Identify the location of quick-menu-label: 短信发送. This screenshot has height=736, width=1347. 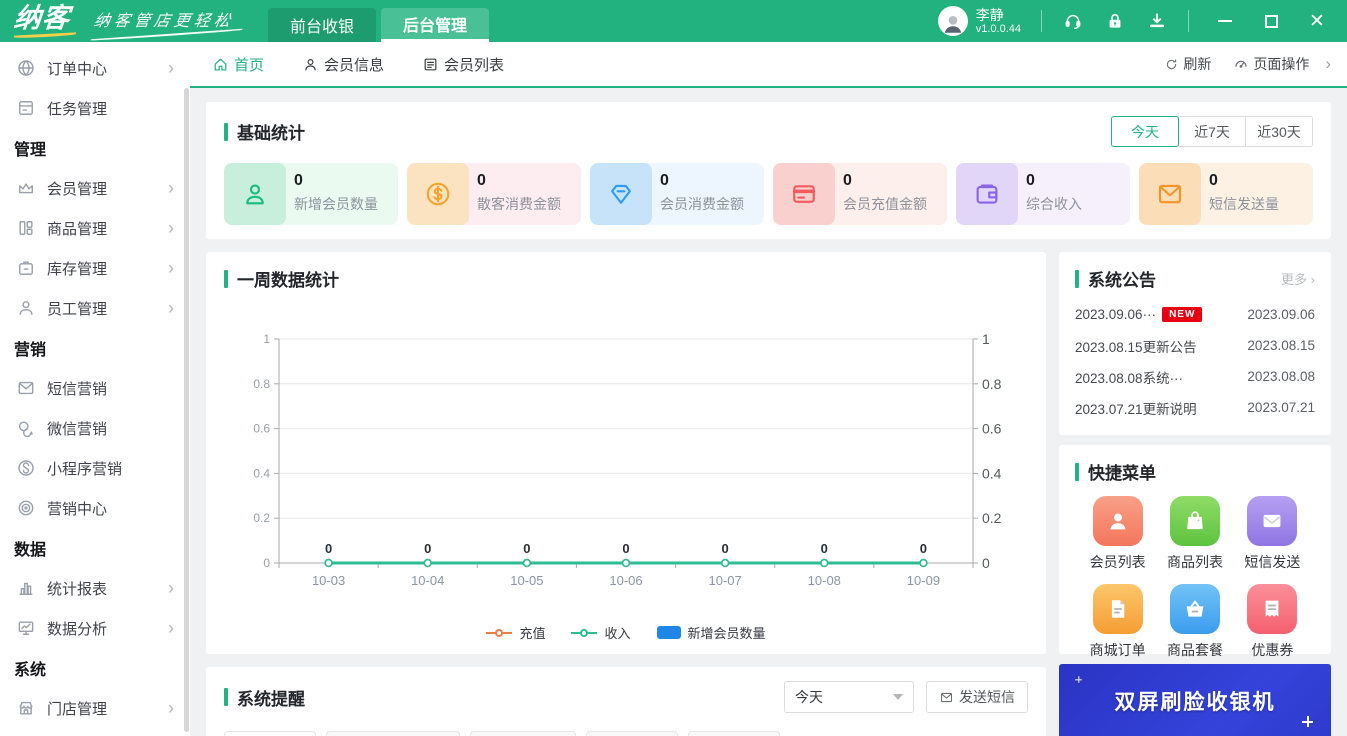
(1272, 562).